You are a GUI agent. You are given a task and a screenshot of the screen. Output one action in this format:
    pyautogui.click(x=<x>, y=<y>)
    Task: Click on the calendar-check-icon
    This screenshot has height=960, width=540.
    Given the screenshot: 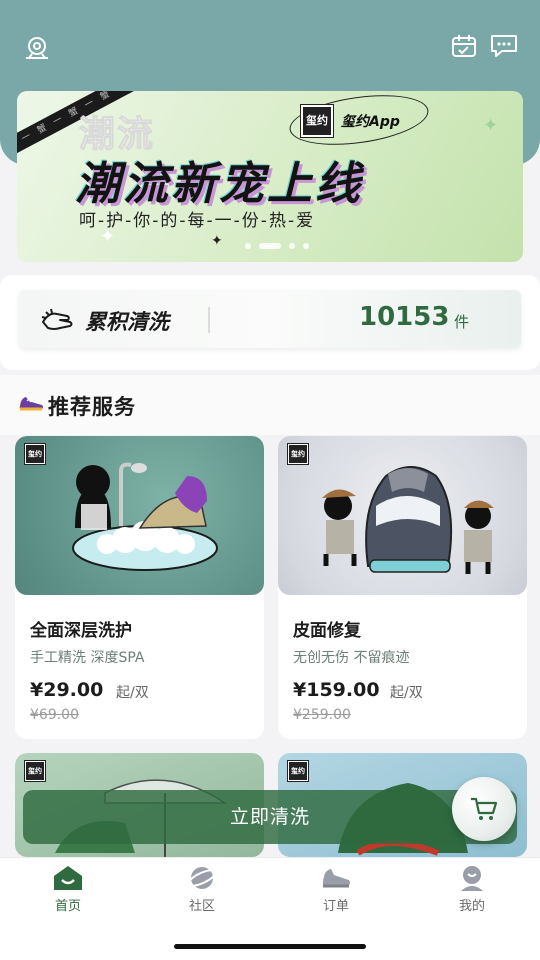 What is the action you would take?
    pyautogui.click(x=465, y=47)
    